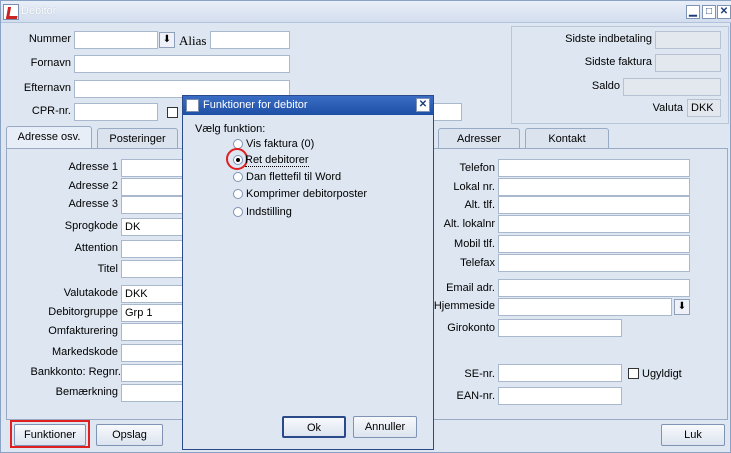 This screenshot has height=453, width=731. I want to click on dialog-titlebar: Funktioner for debitor ✕, so click(308, 105).